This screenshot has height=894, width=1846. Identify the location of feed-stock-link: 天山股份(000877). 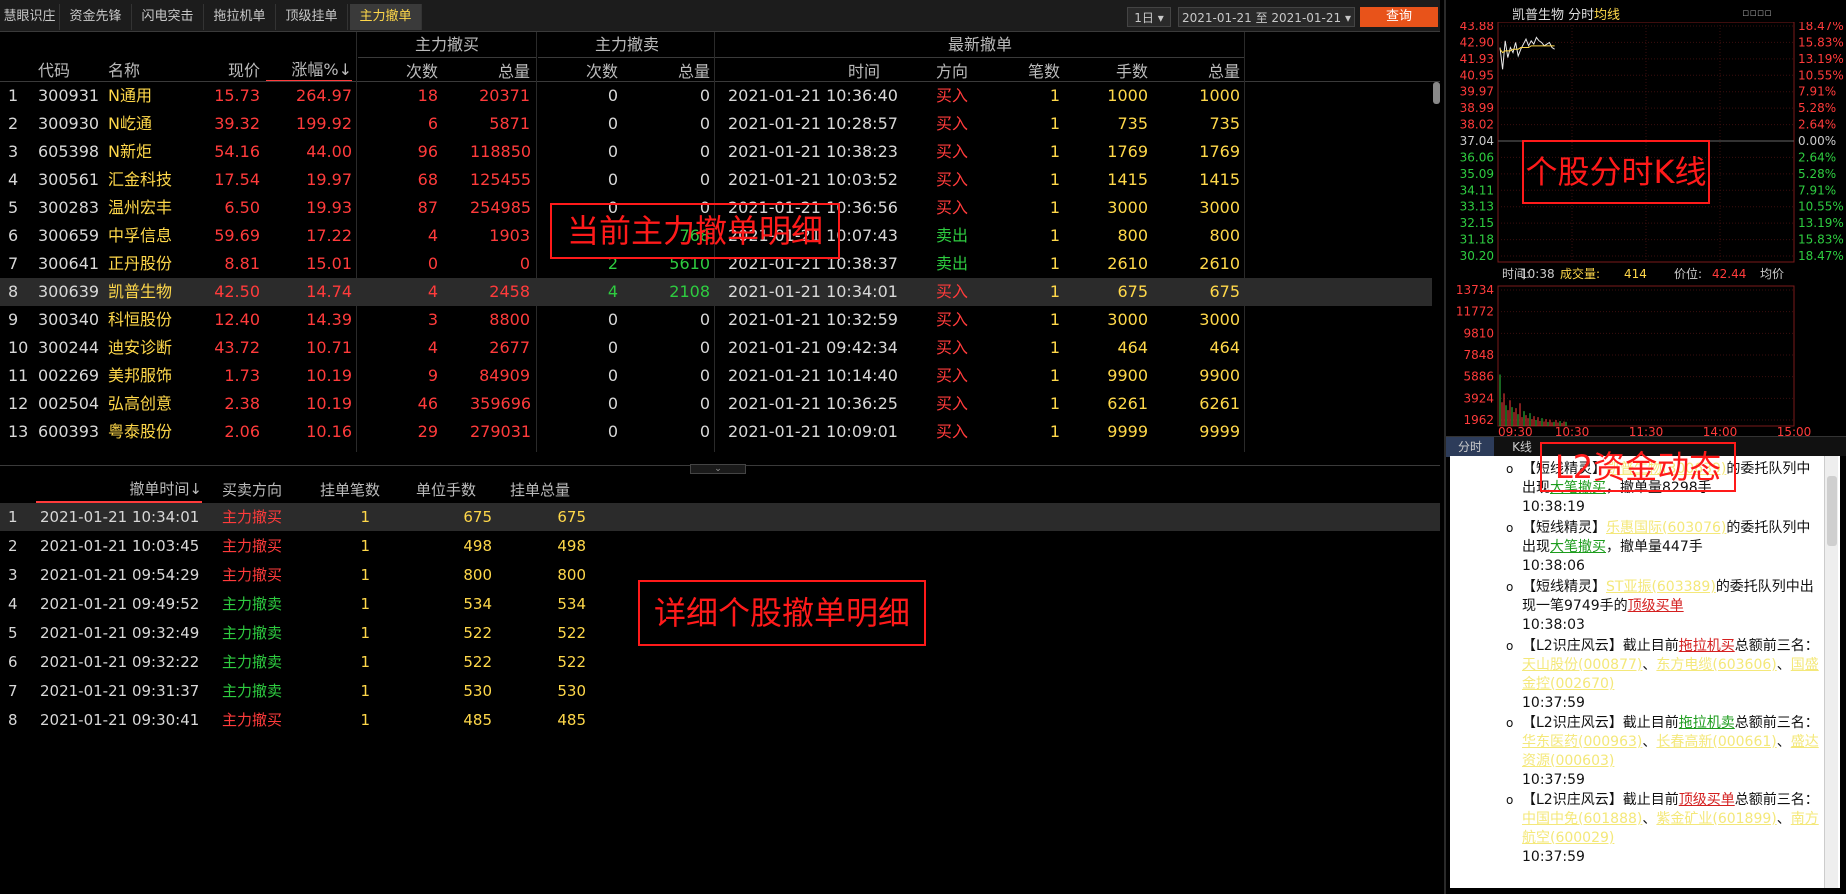
(1582, 665).